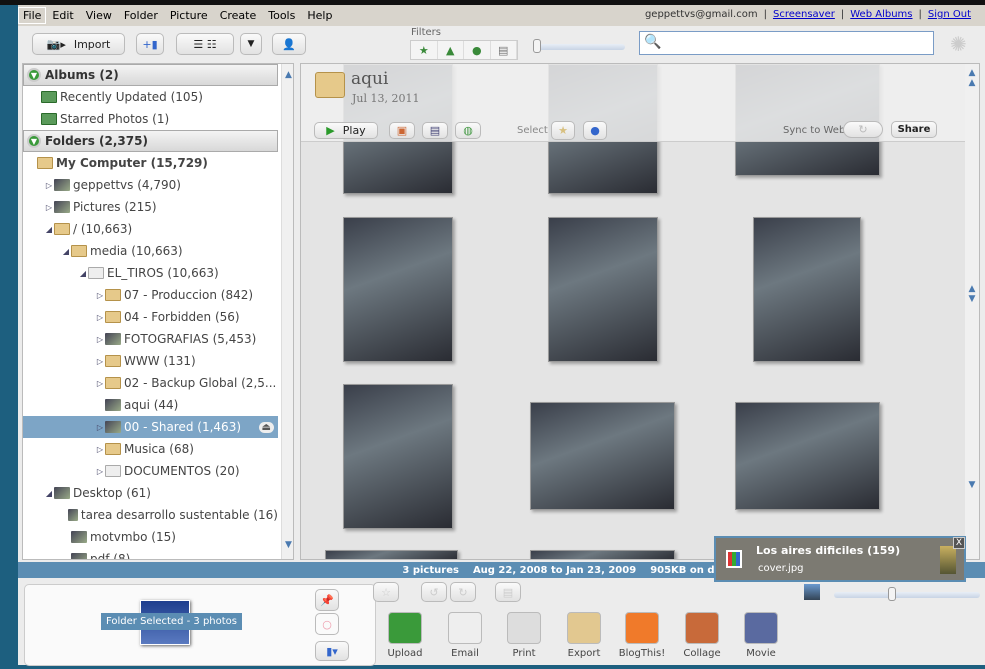 The width and height of the screenshot is (985, 669). I want to click on folder-tree-item: ▷ WWW (131), so click(150, 361).